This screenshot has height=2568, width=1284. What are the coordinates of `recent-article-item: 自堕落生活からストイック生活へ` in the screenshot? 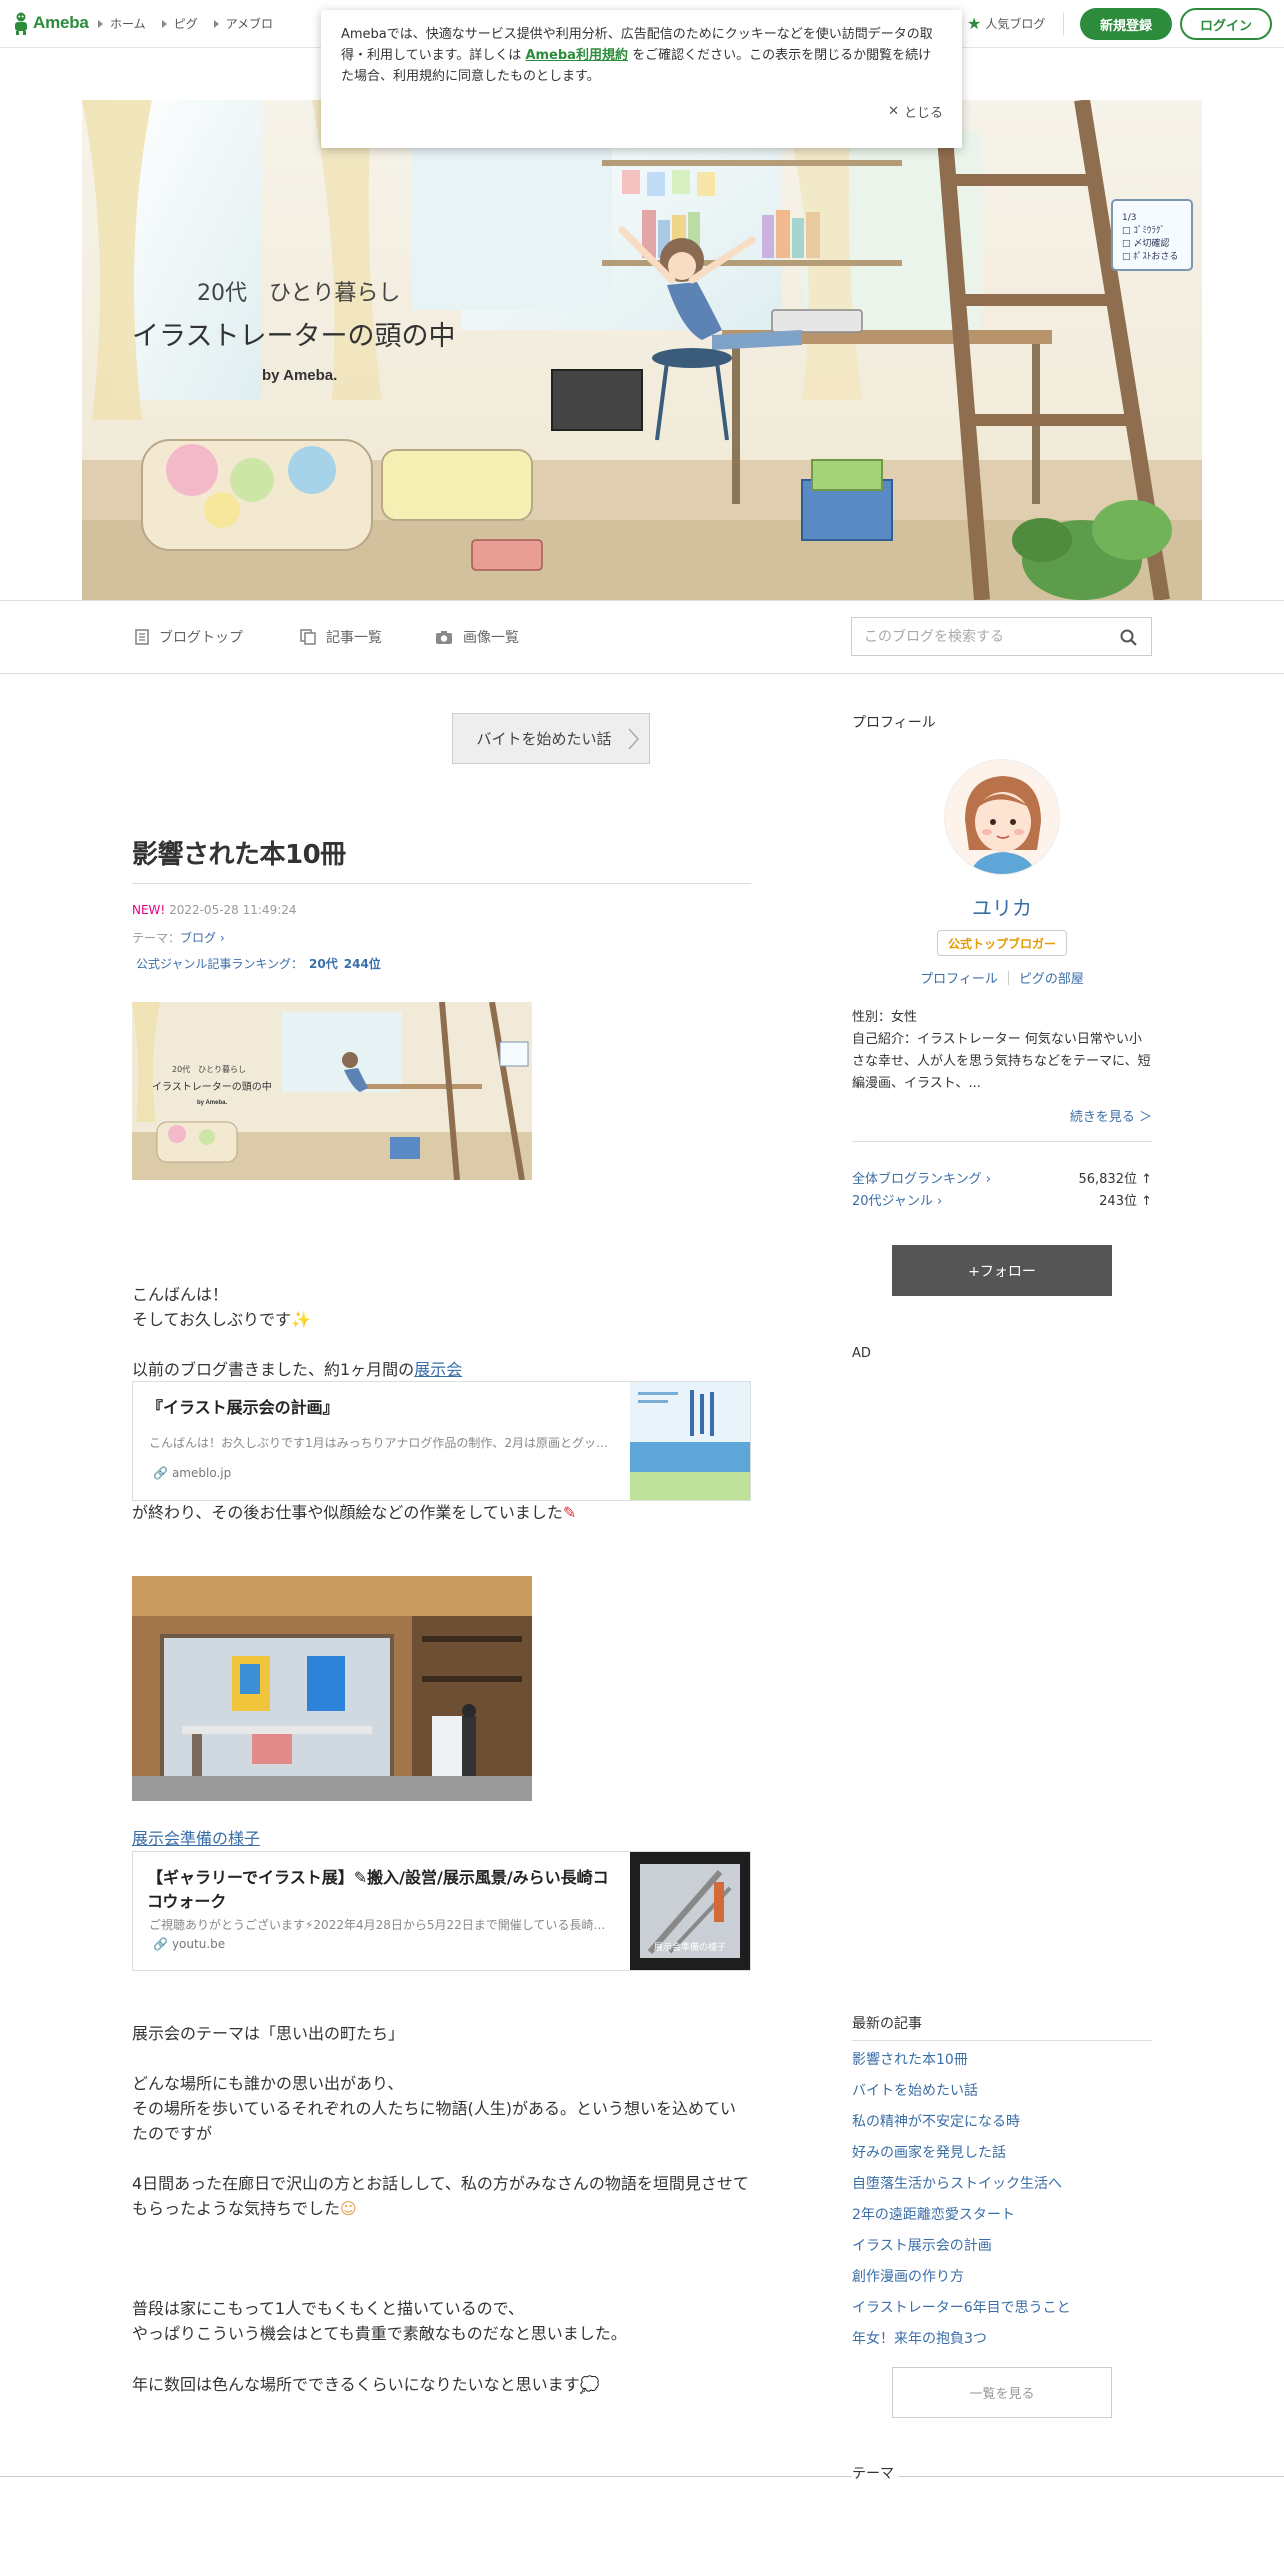 It's located at (1002, 2189).